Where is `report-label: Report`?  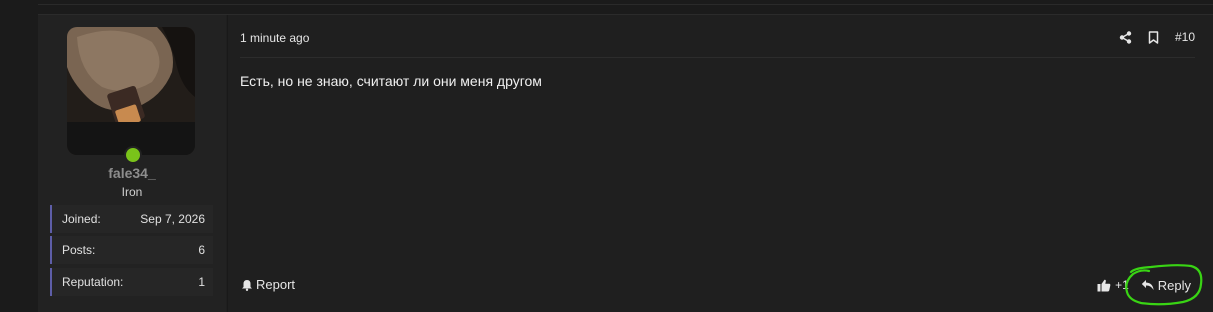 report-label: Report is located at coordinates (276, 284).